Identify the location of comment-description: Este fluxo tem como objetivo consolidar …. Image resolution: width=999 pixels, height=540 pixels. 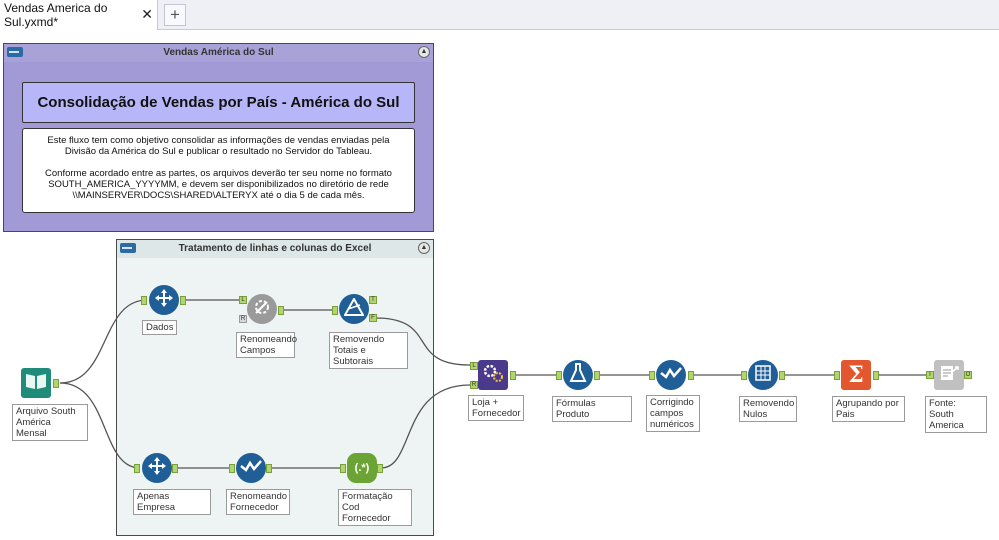
(218, 170).